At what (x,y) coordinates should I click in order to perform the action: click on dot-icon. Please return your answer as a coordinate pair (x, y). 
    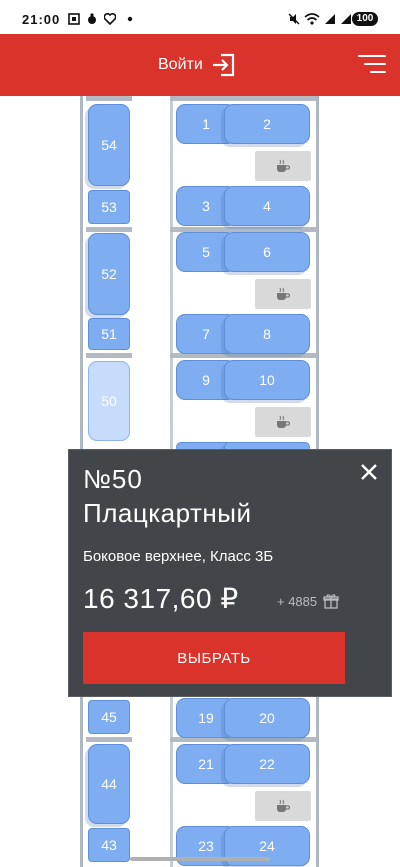
    Looking at the image, I should click on (130, 19).